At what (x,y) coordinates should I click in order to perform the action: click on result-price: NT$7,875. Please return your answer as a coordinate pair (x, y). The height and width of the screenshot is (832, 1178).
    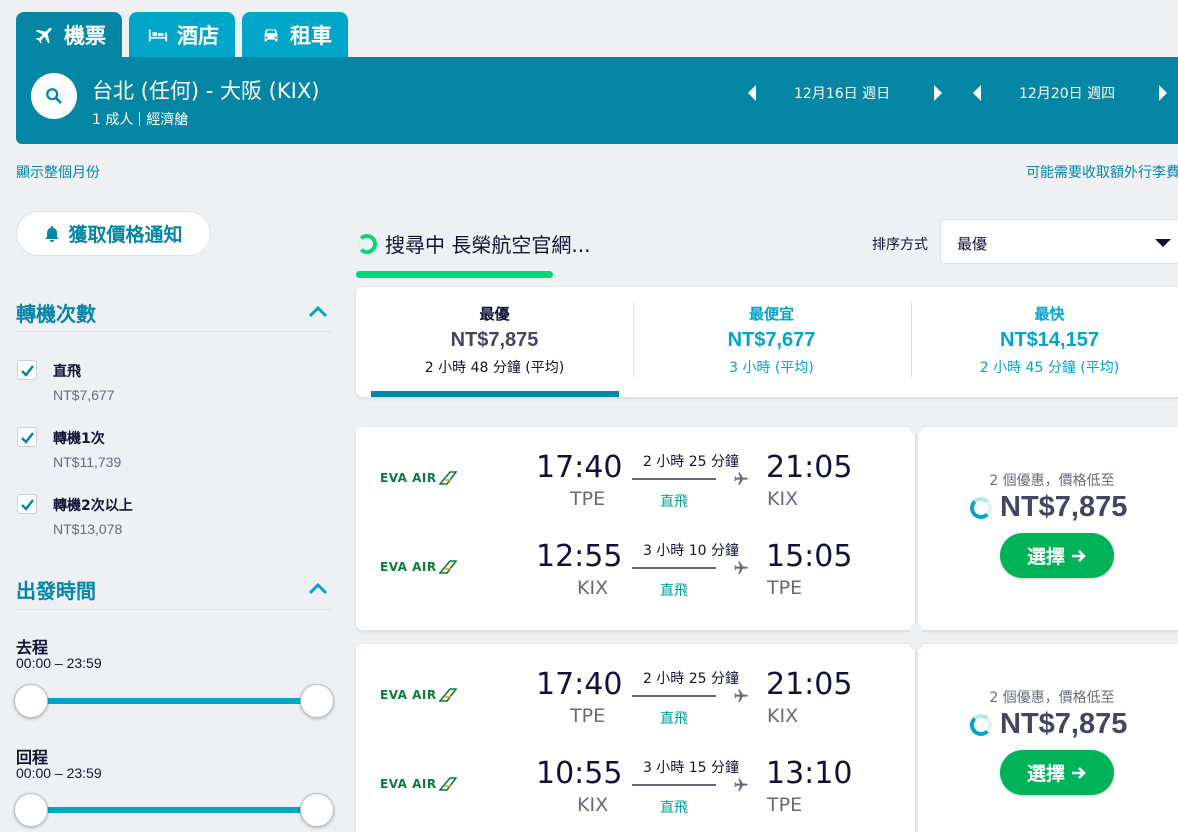
    Looking at the image, I should click on (1048, 507).